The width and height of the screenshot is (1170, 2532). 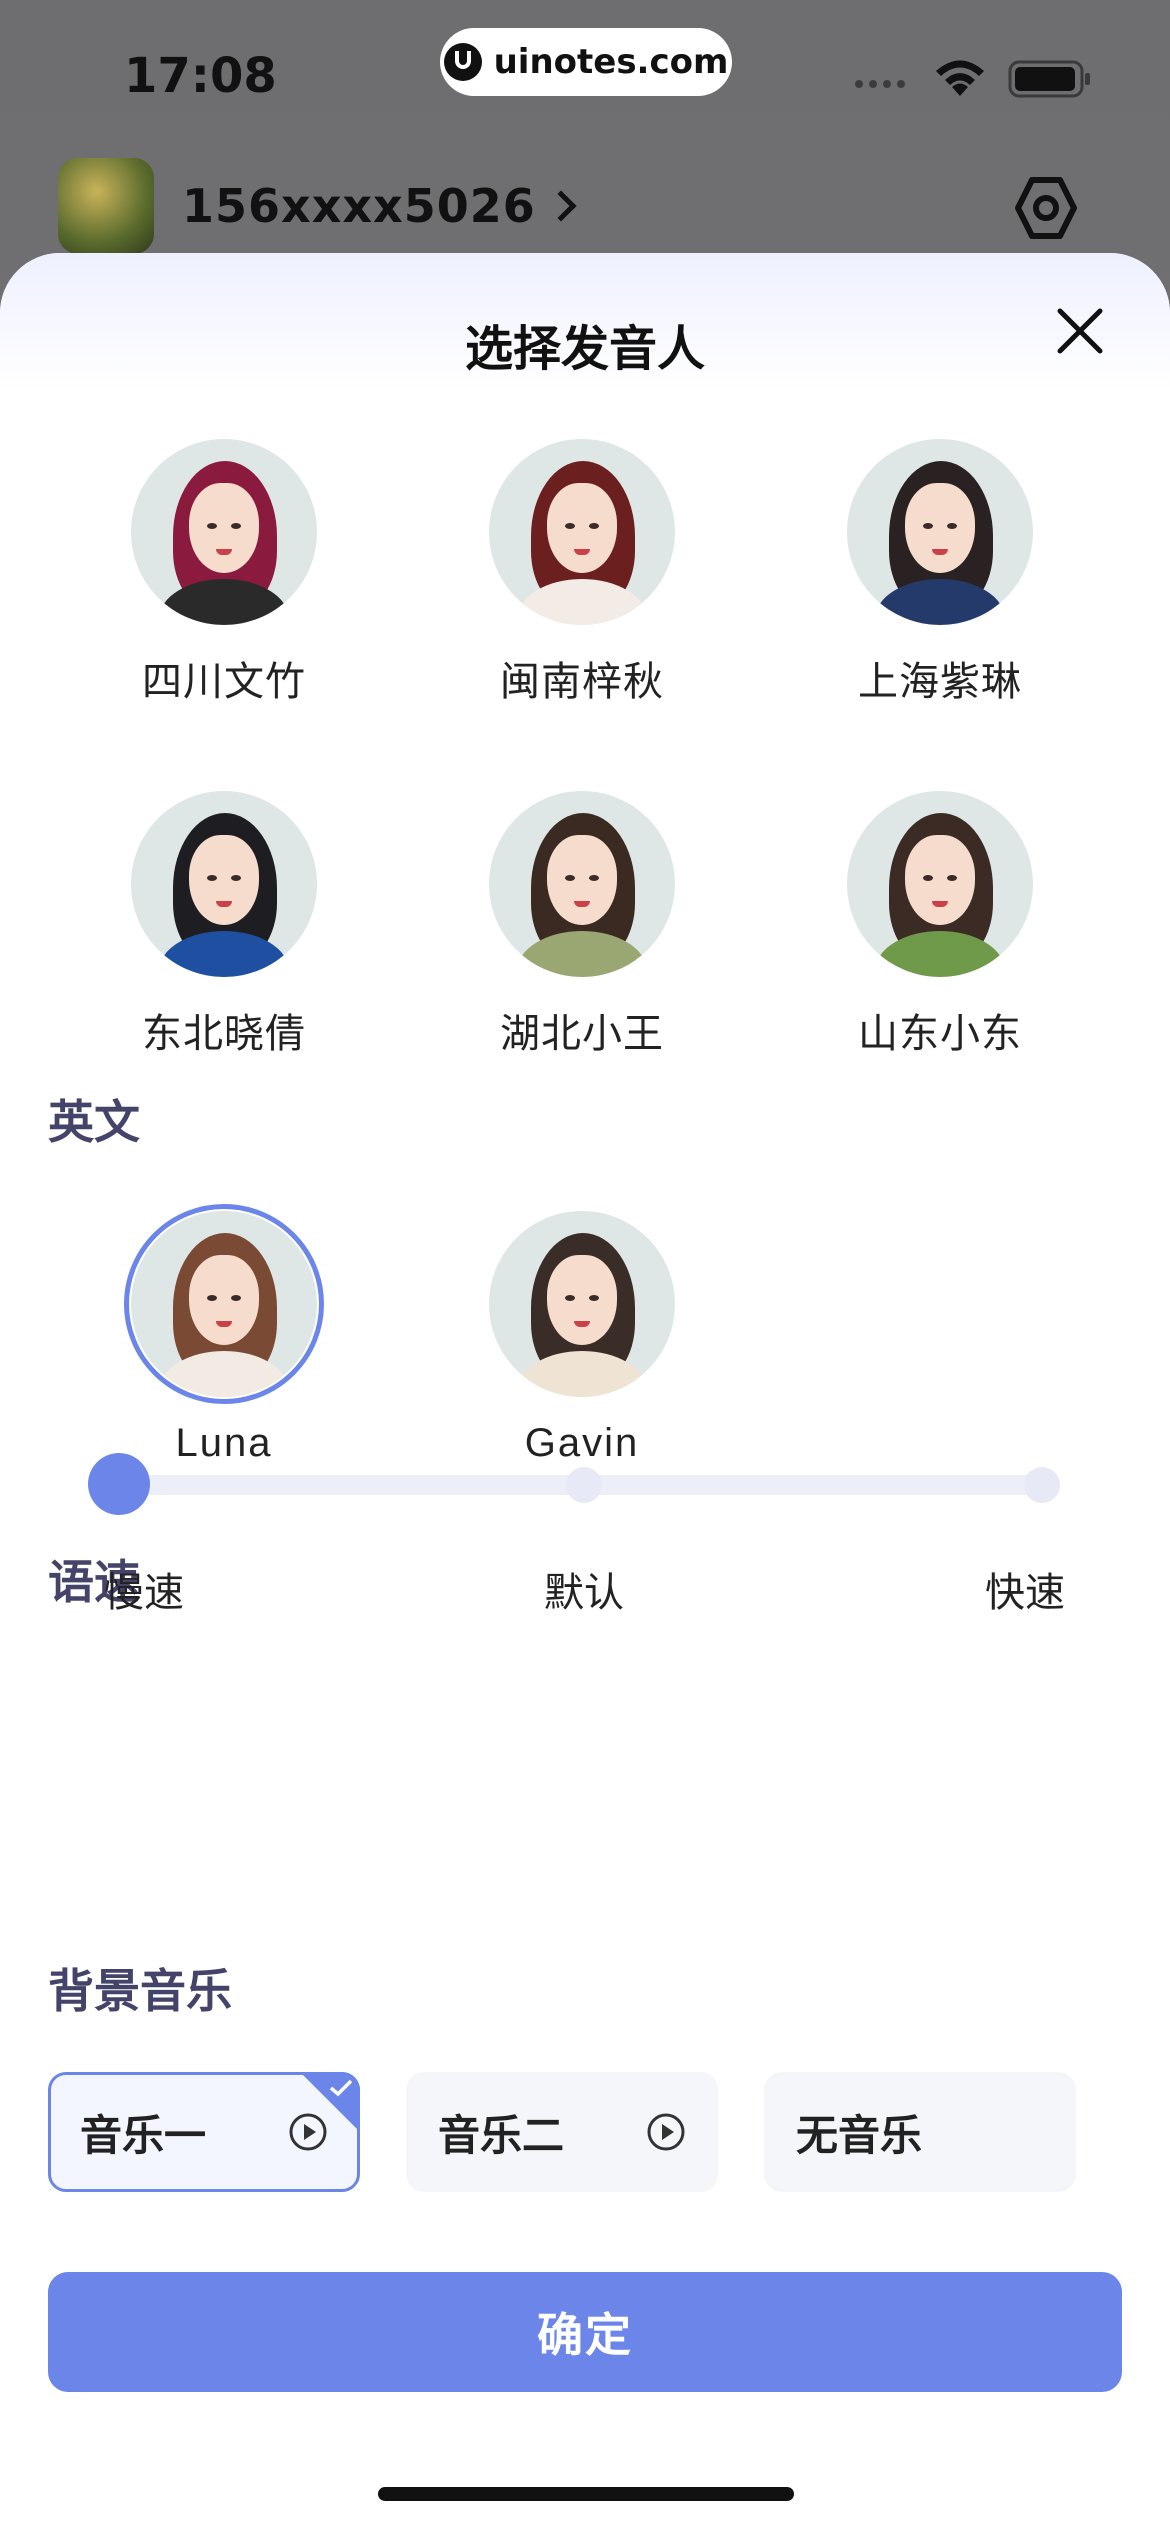 What do you see at coordinates (1080, 331) in the screenshot?
I see `close-icon` at bounding box center [1080, 331].